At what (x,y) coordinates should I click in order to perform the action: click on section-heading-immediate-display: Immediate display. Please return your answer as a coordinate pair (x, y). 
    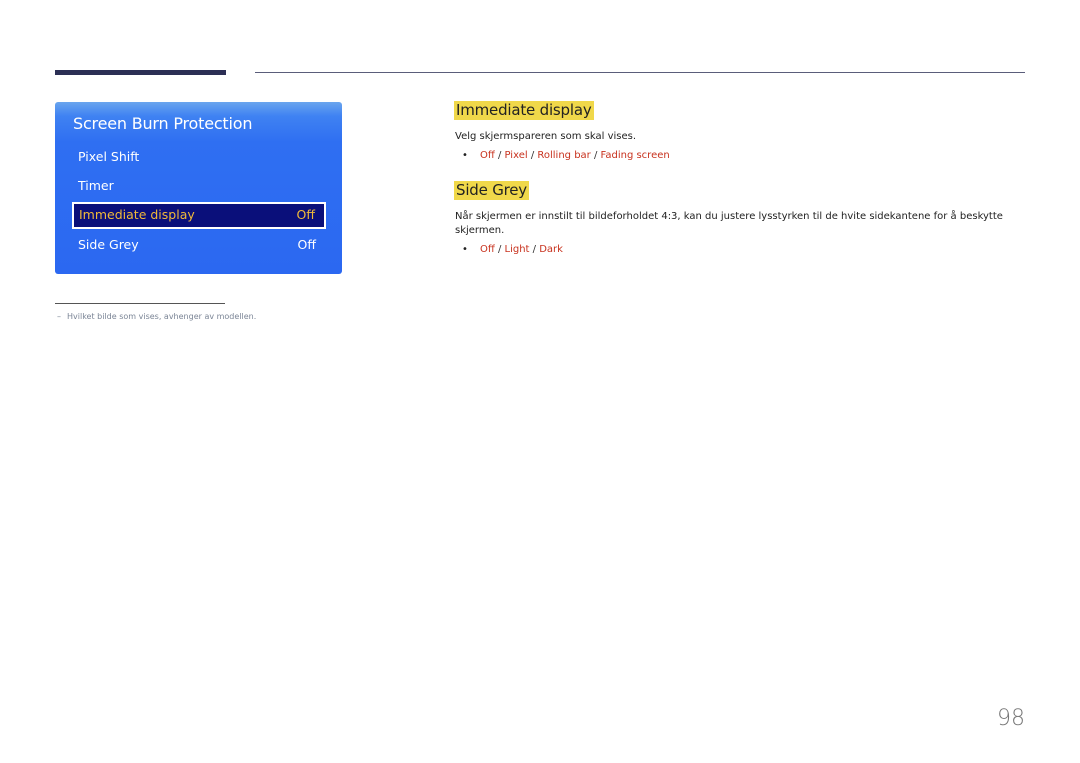
    Looking at the image, I should click on (524, 110).